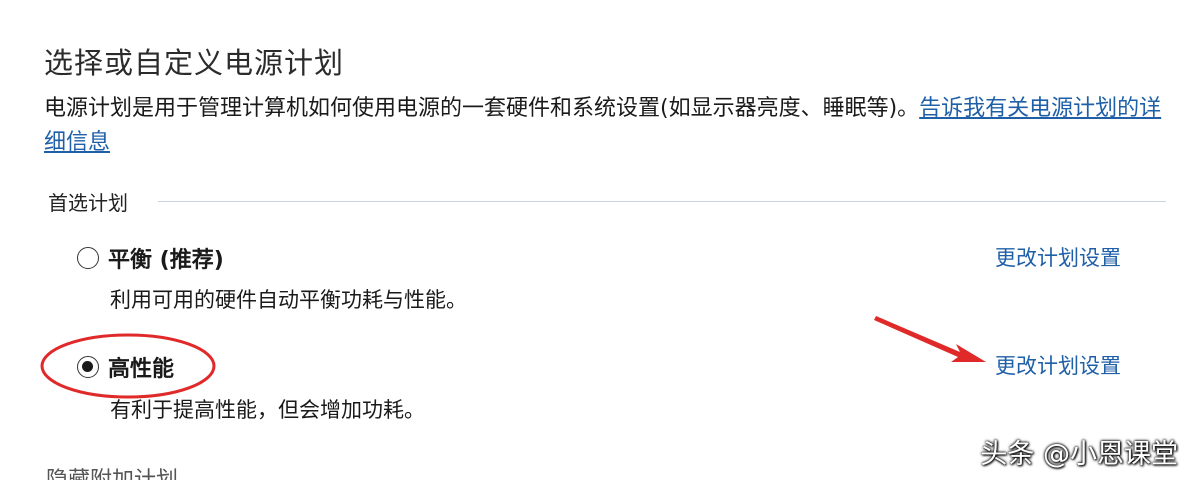 This screenshot has height=480, width=1200. Describe the element at coordinates (88, 258) in the screenshot. I see `balanced-plan-radio` at that location.